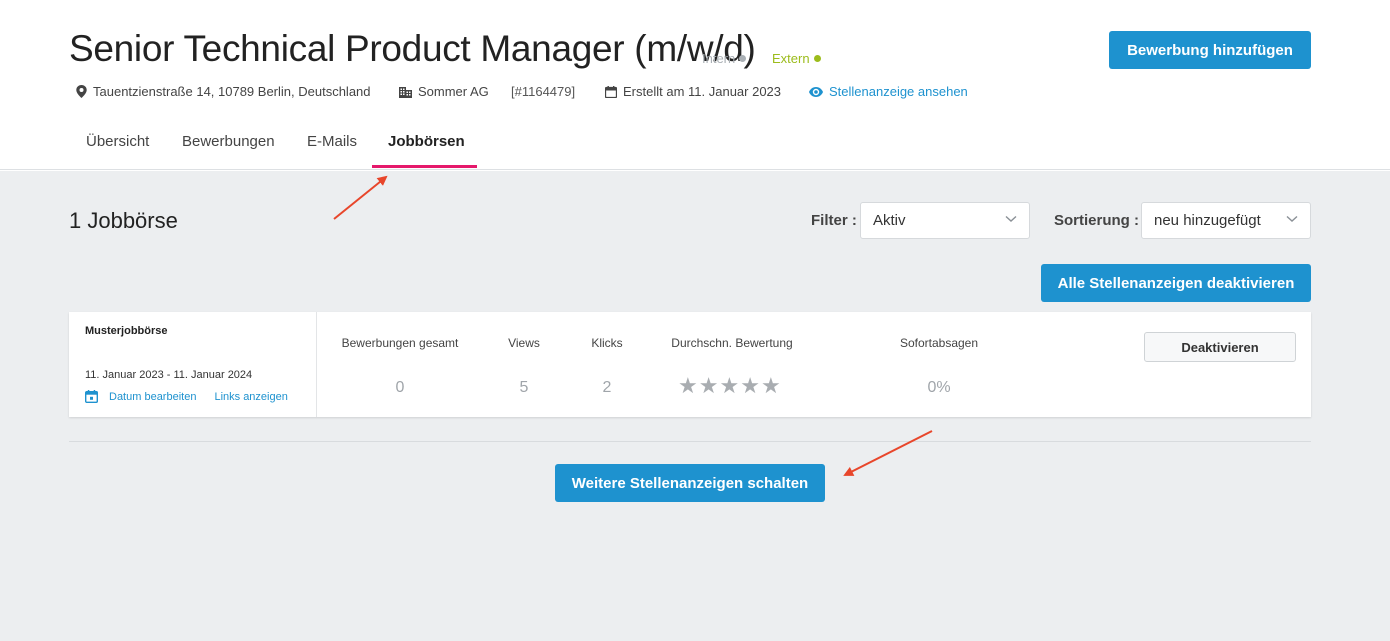 The height and width of the screenshot is (641, 1390). I want to click on filter-select: Aktiv, so click(945, 220).